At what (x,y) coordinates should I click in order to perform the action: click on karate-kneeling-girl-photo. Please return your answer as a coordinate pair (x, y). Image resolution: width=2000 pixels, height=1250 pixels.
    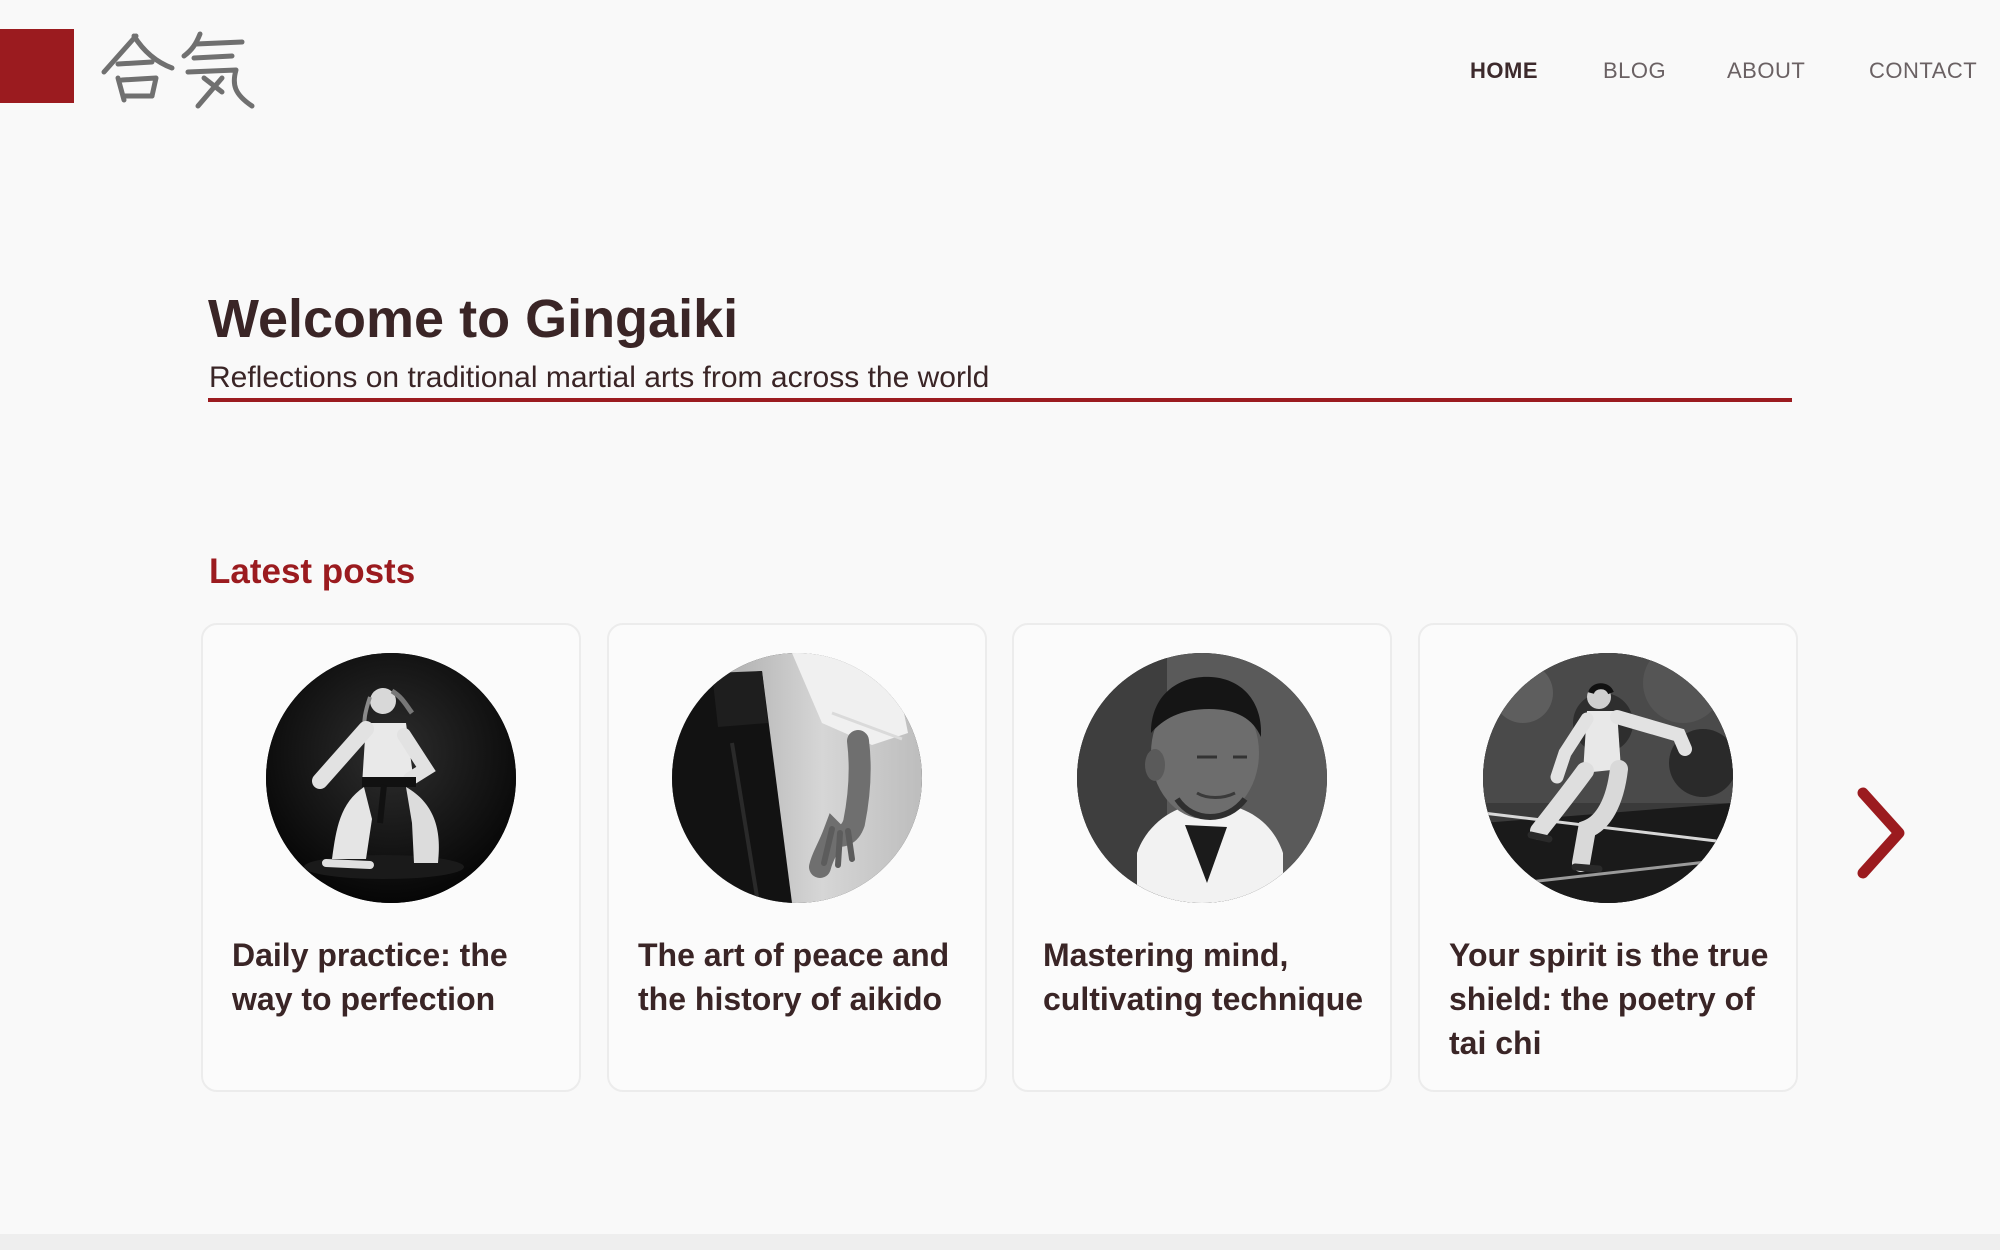
    Looking at the image, I should click on (391, 778).